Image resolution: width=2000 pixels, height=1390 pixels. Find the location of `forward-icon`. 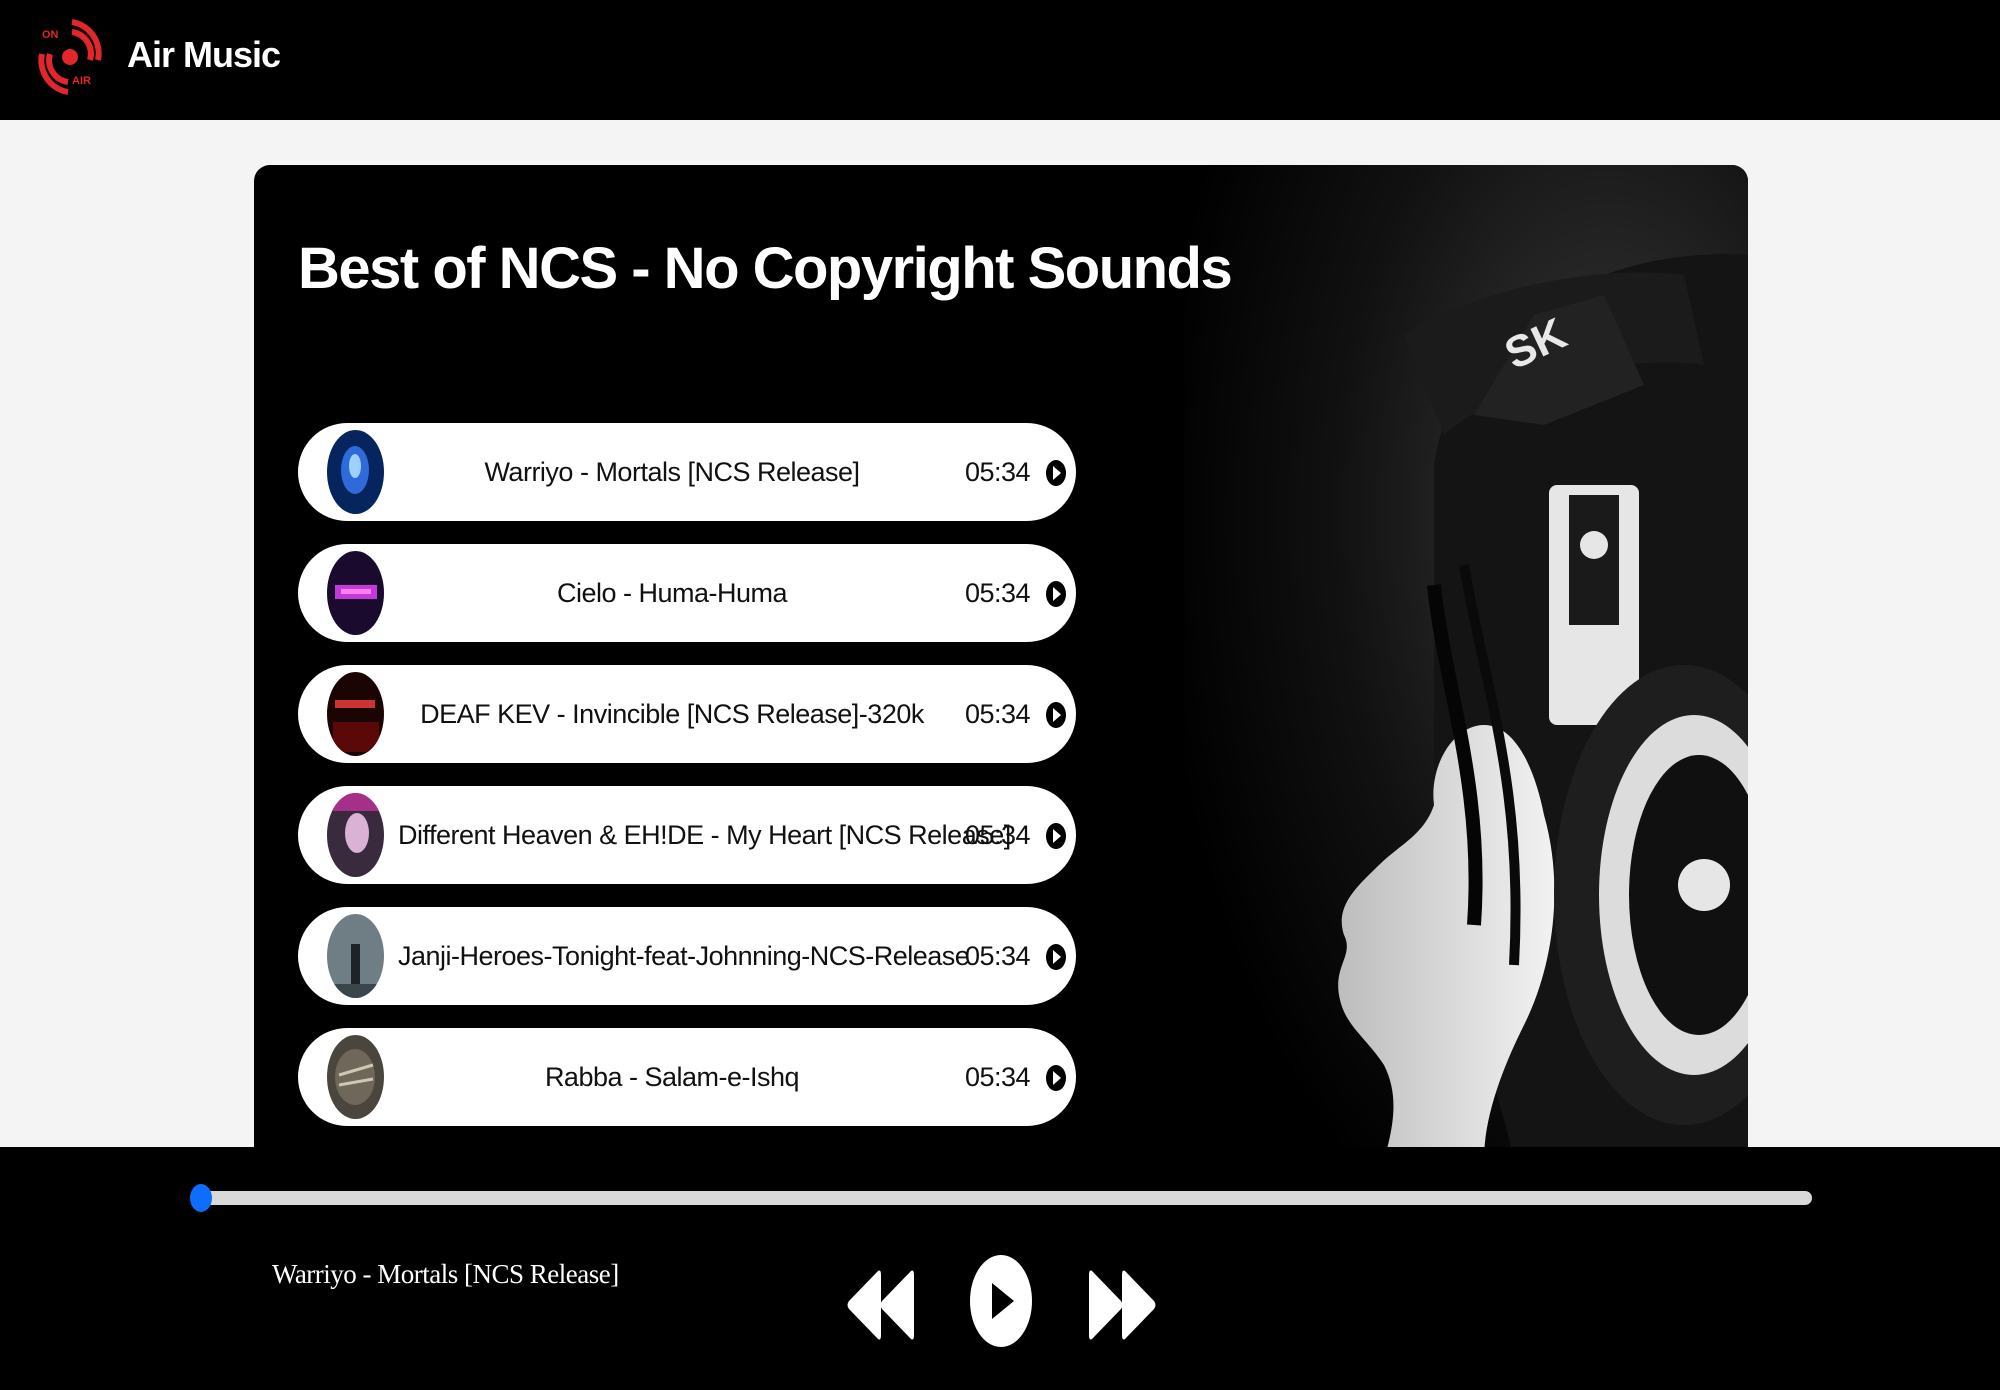

forward-icon is located at coordinates (1122, 1305).